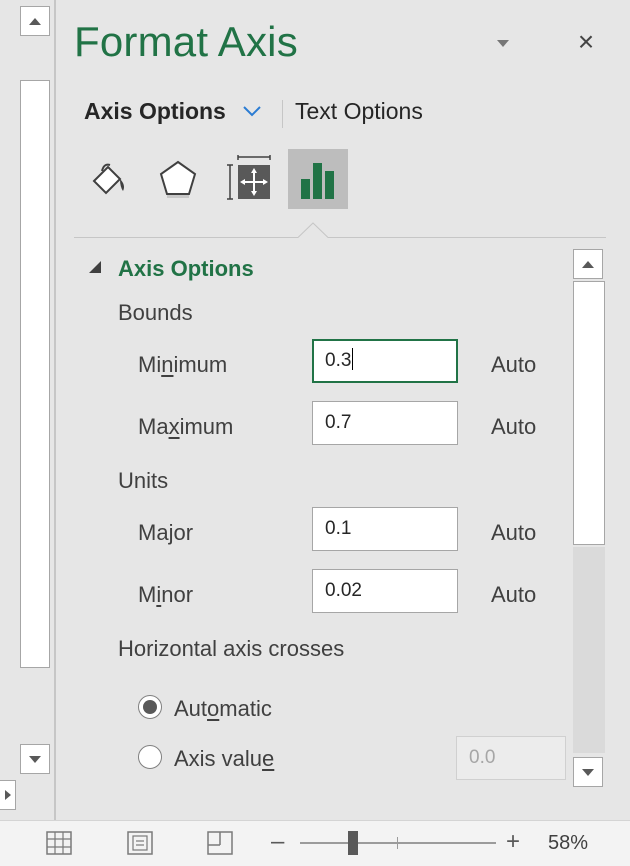 The image size is (630, 866). Describe the element at coordinates (514, 594) in the screenshot. I see `minor-auto-label: Auto` at that location.